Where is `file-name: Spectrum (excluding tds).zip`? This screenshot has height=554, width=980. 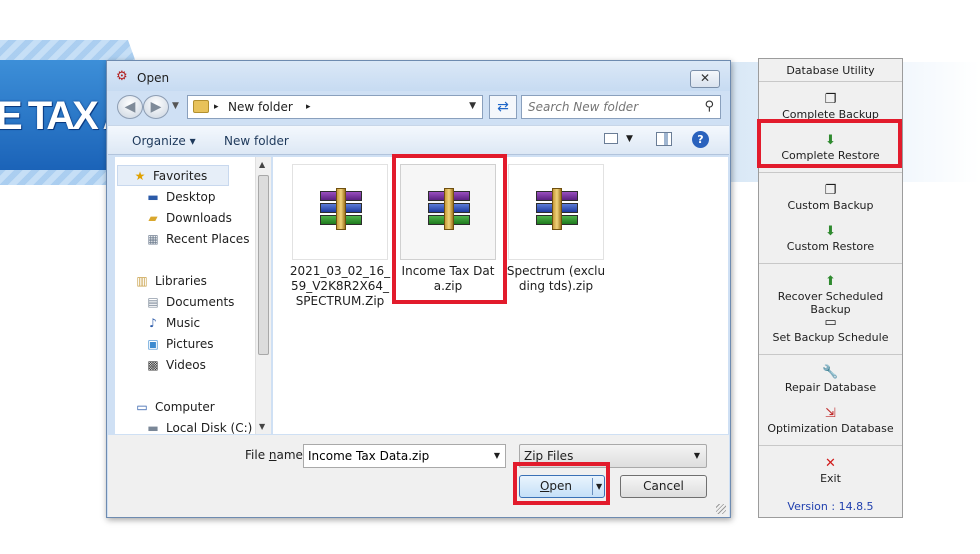 file-name: Spectrum (excluding tds).zip is located at coordinates (556, 278).